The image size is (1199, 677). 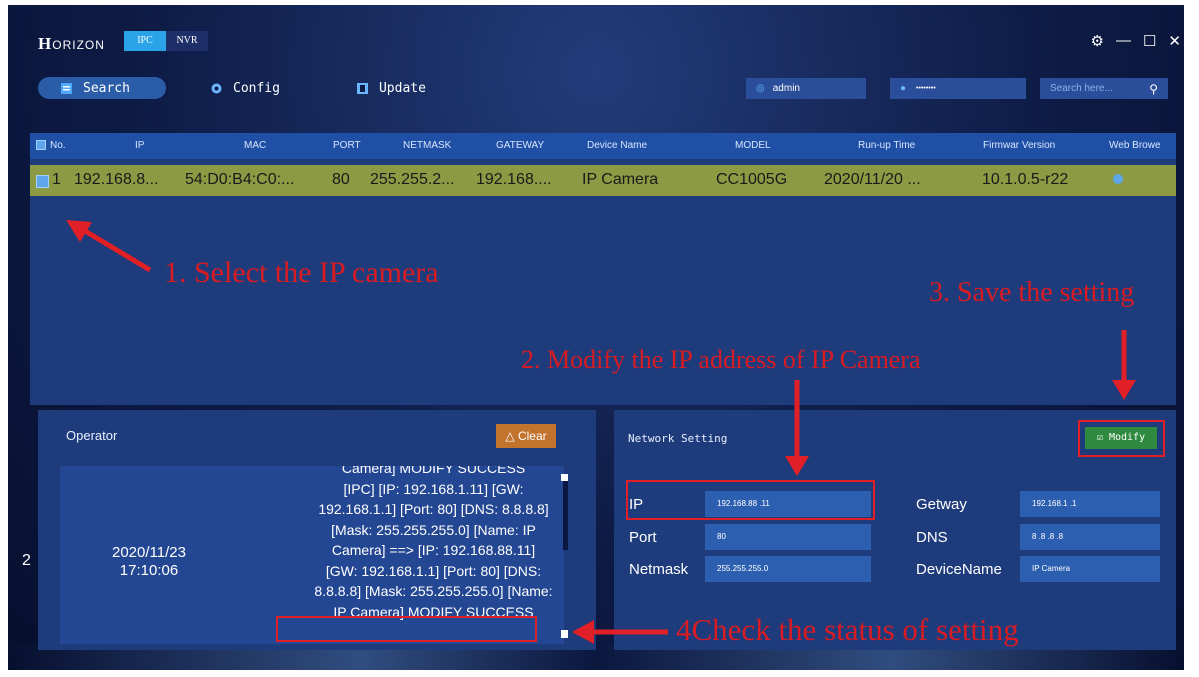 I want to click on annotation-step-1: 1. Select the IP camera, so click(x=301, y=272).